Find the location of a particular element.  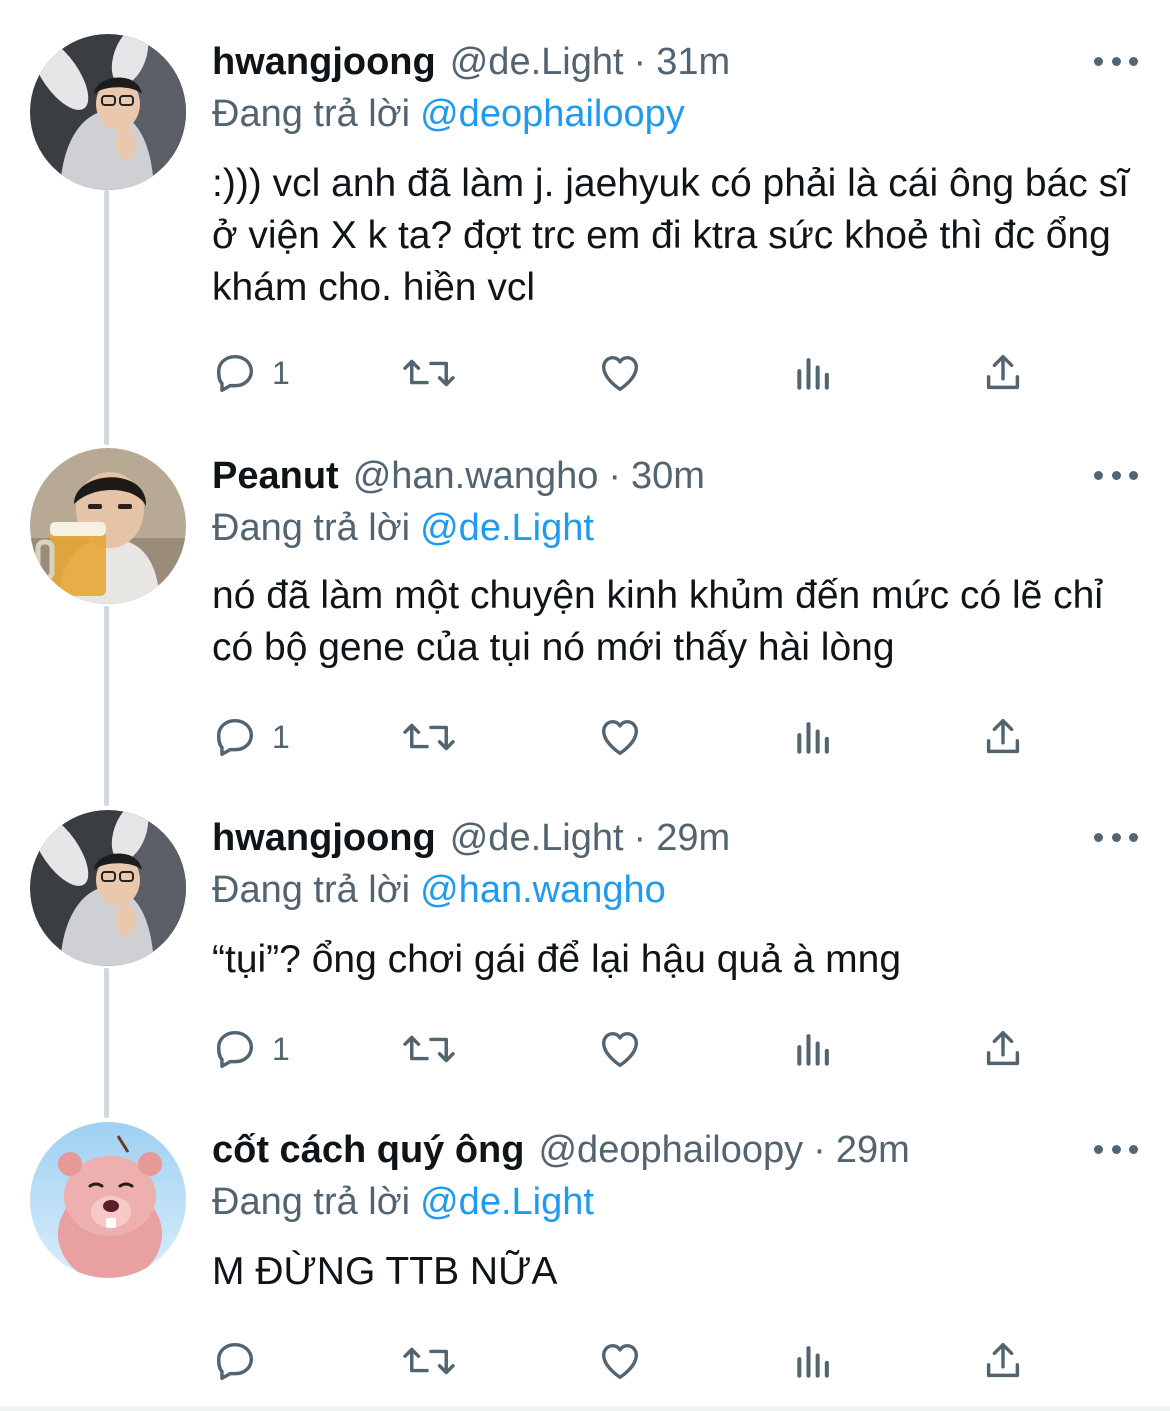

timestamp: 31m is located at coordinates (693, 62).